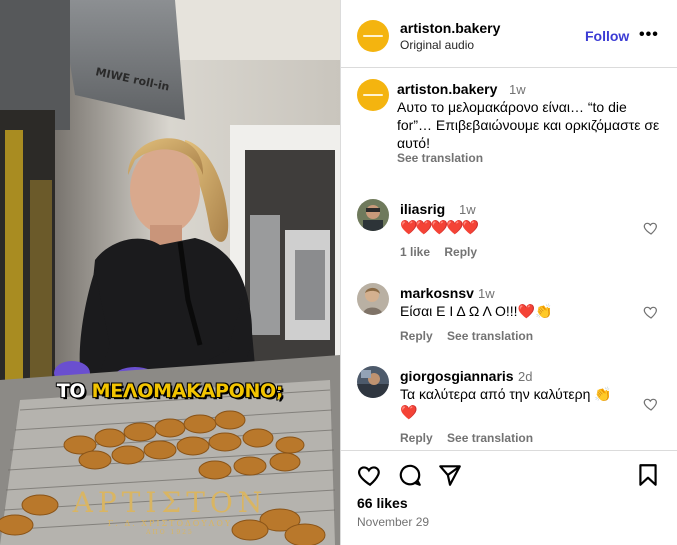  What do you see at coordinates (410, 477) in the screenshot?
I see `comment-icon` at bounding box center [410, 477].